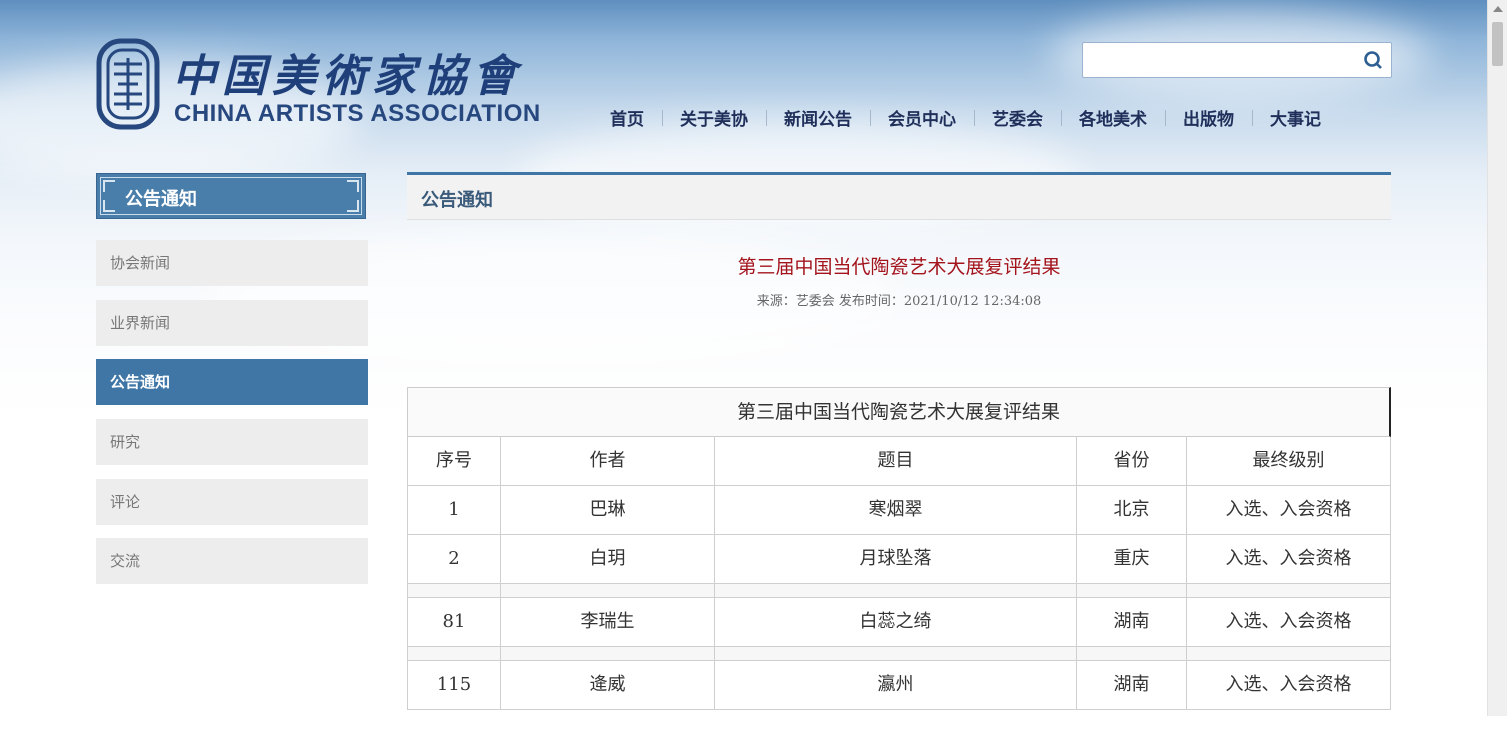 This screenshot has width=1507, height=740. What do you see at coordinates (607, 685) in the screenshot?
I see `cell-author: 逄威` at bounding box center [607, 685].